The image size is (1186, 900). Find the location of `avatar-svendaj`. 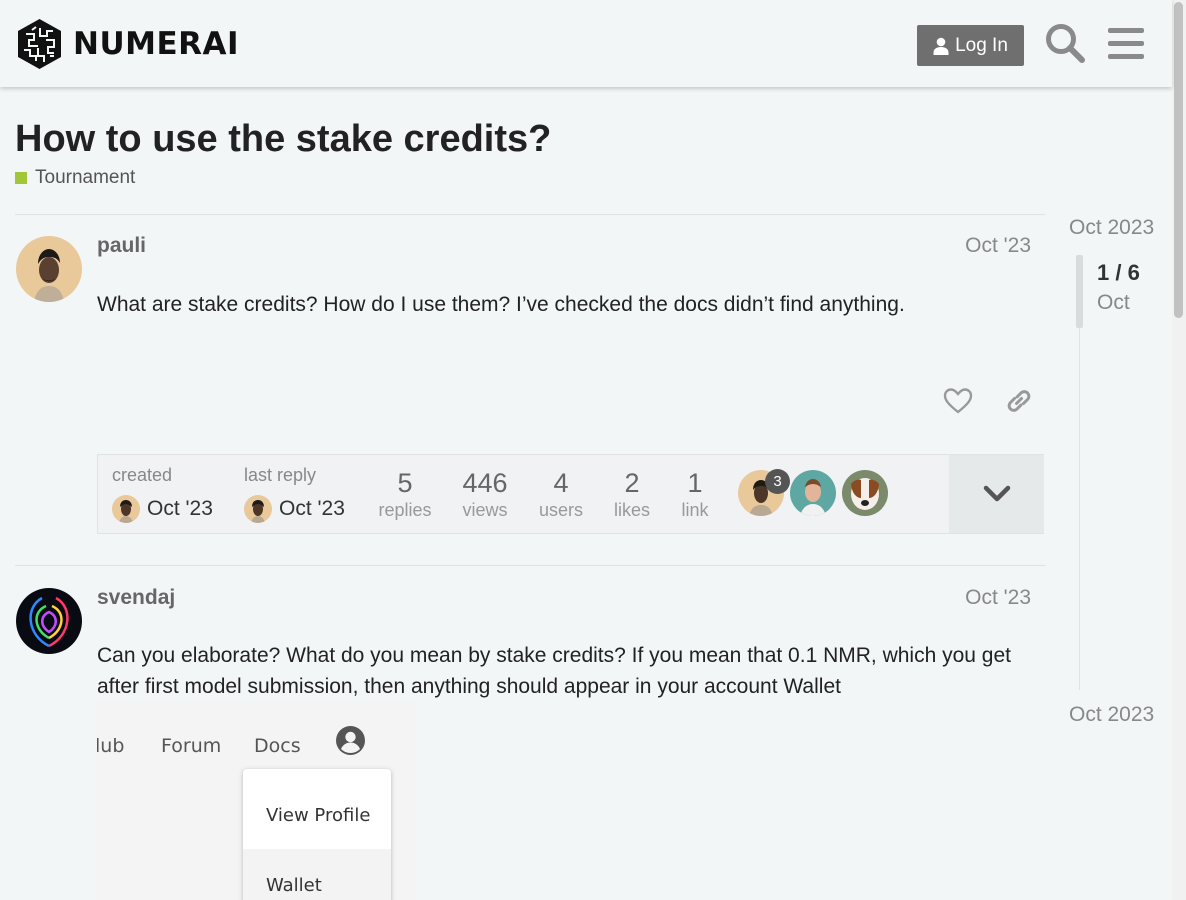

avatar-svendaj is located at coordinates (49, 621).